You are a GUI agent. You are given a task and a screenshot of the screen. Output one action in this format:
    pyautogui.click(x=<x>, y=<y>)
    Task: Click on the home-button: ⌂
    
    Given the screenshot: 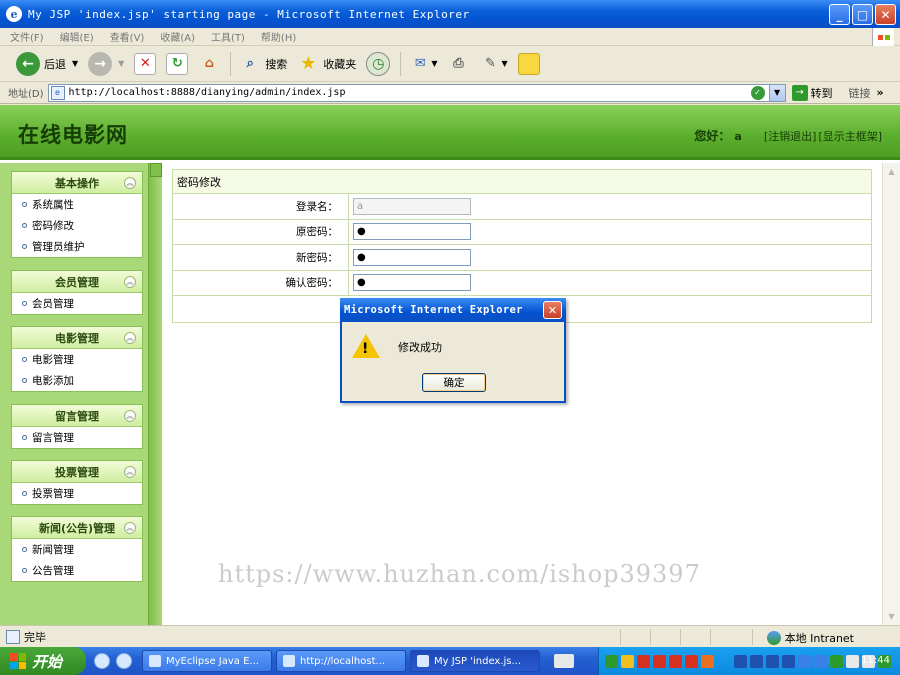 What is the action you would take?
    pyautogui.click(x=209, y=64)
    